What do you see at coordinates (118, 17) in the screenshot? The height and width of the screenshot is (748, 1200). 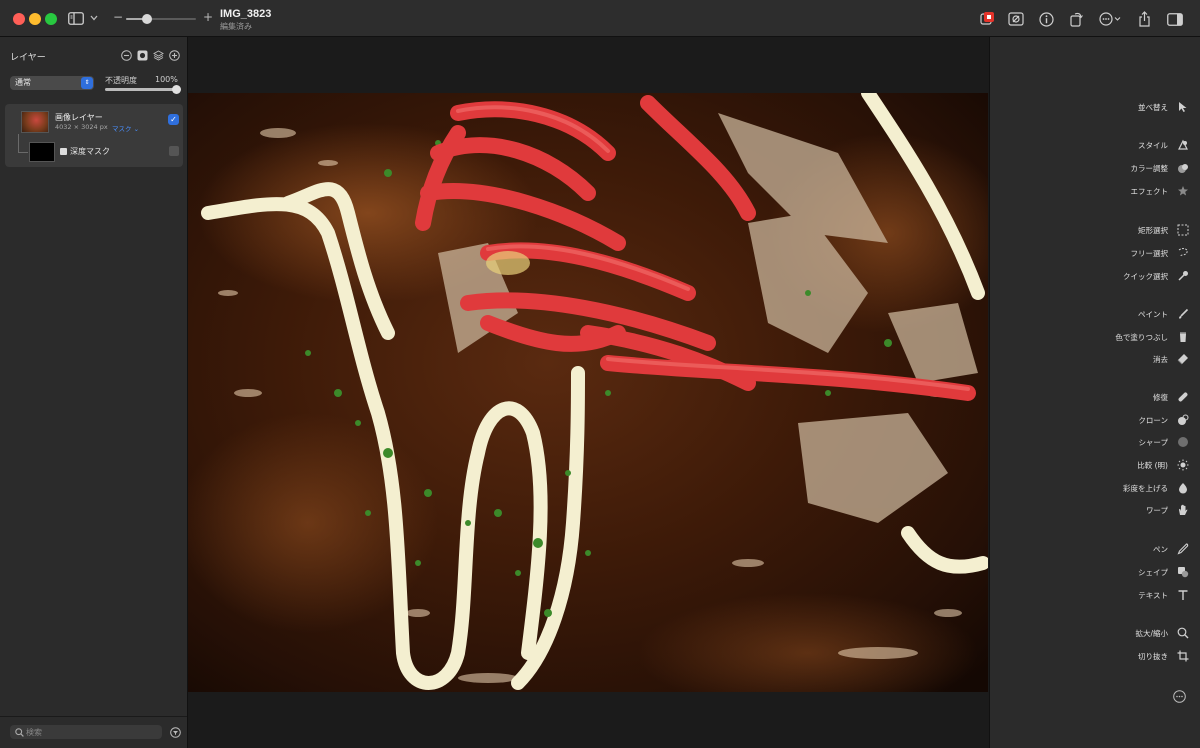 I see `zoom-out-button: −` at bounding box center [118, 17].